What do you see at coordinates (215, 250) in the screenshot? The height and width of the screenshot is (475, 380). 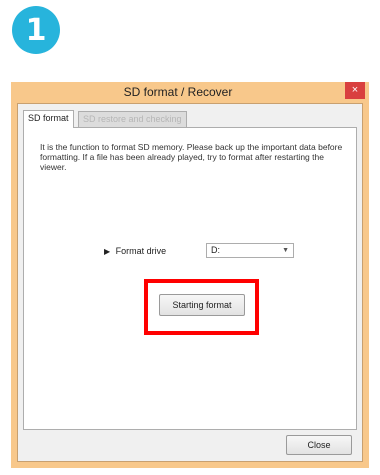 I see `drive-select-value: D:` at bounding box center [215, 250].